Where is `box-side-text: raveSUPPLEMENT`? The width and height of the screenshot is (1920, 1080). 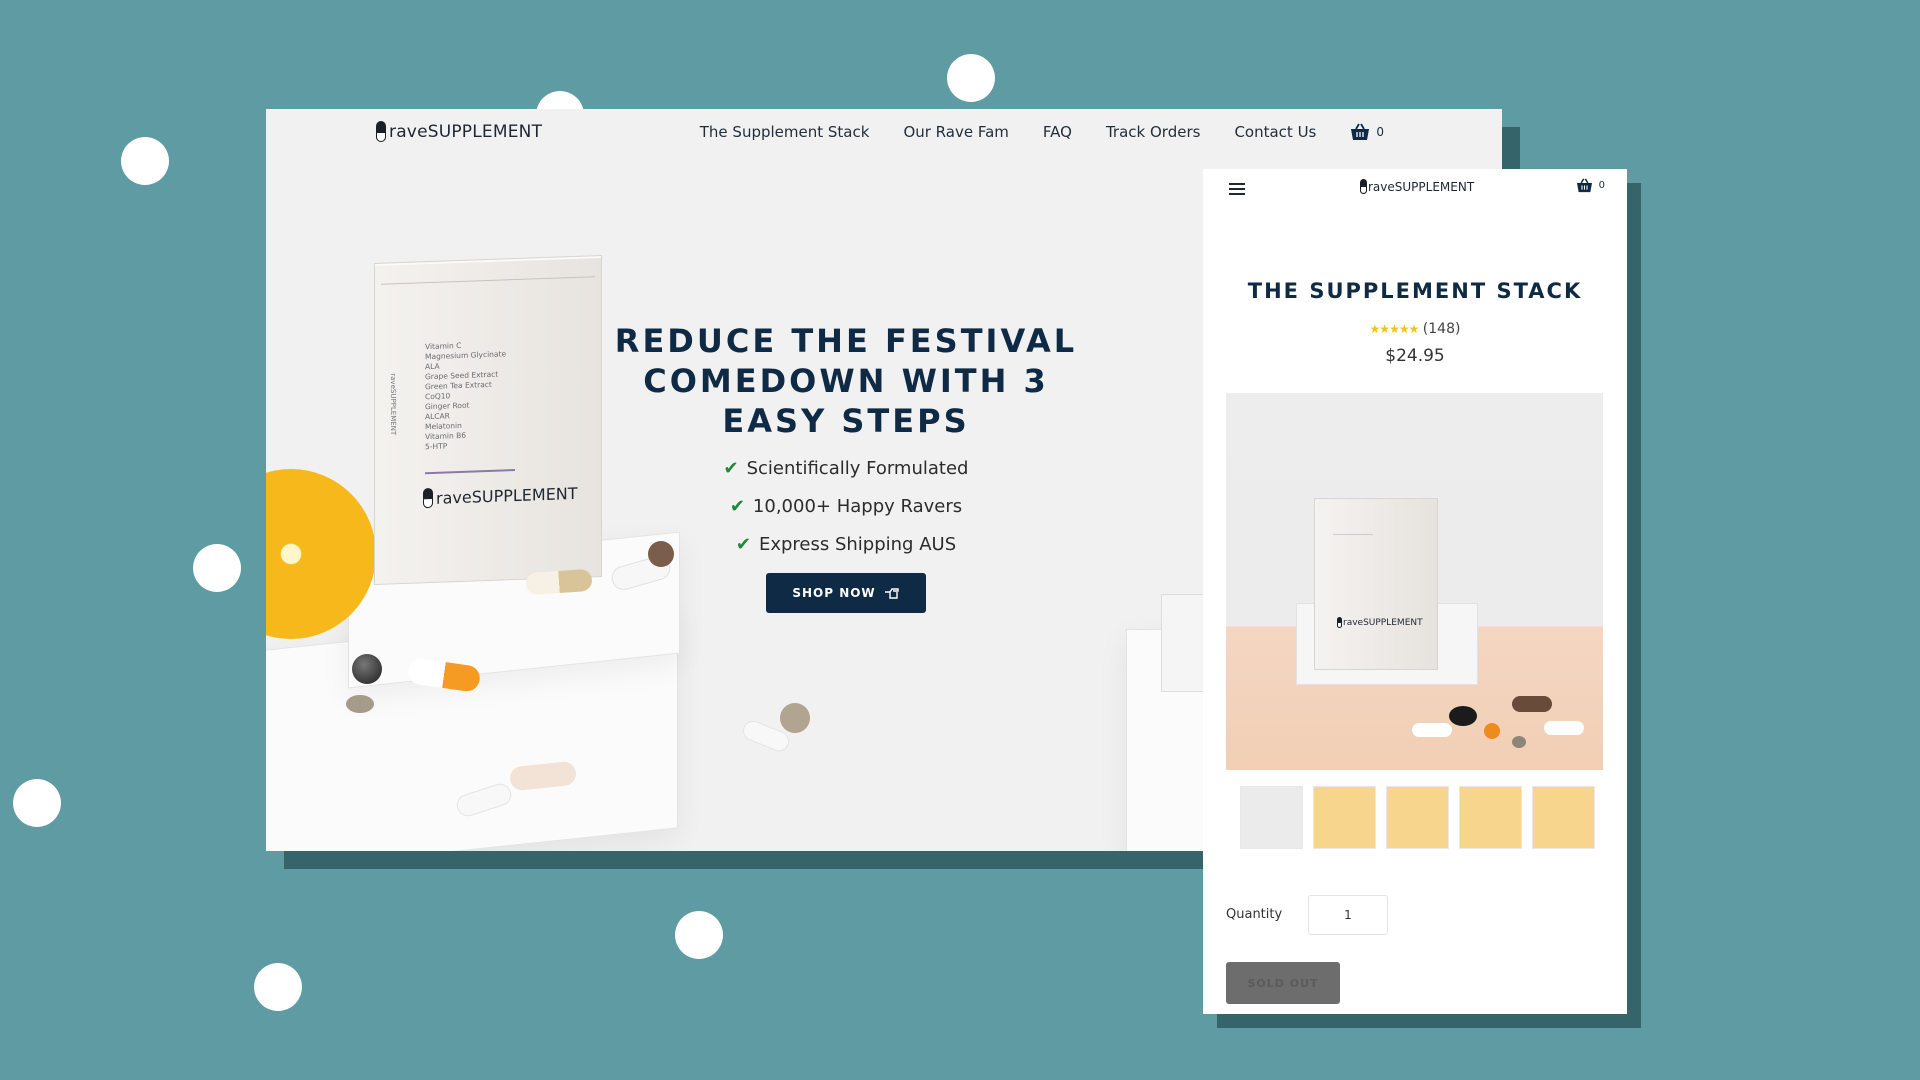 box-side-text: raveSUPPLEMENT is located at coordinates (393, 404).